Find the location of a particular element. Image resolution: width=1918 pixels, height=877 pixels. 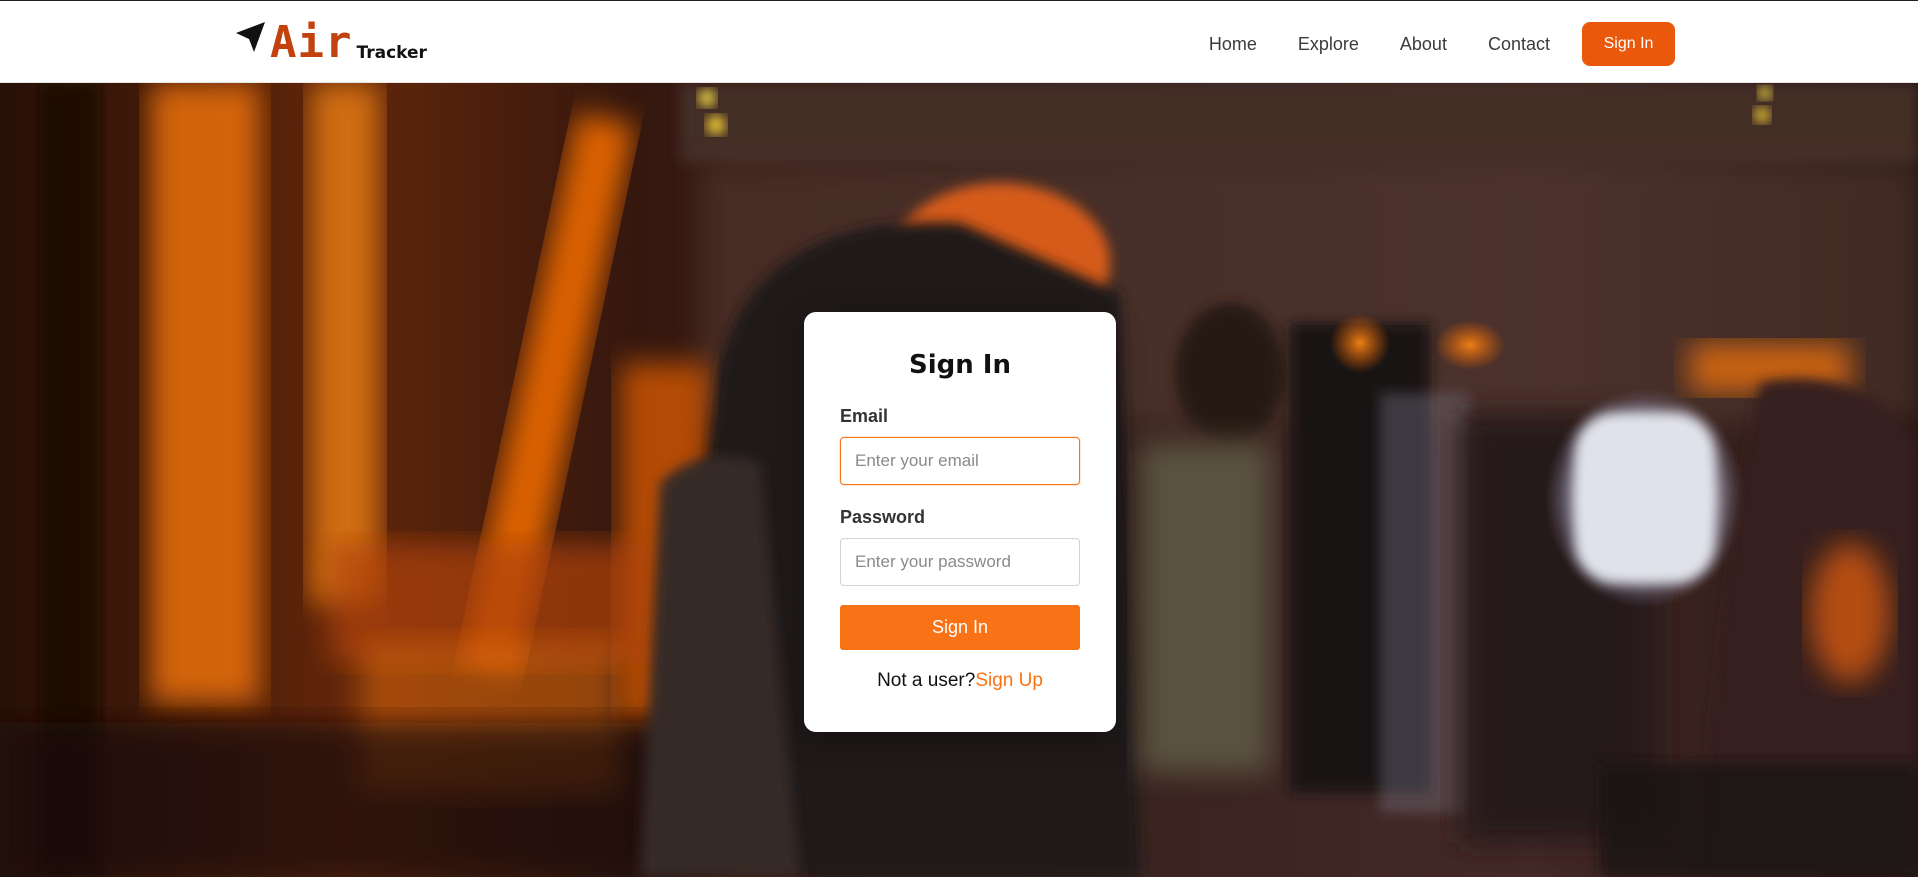

nav-link-home: Home is located at coordinates (1233, 44).